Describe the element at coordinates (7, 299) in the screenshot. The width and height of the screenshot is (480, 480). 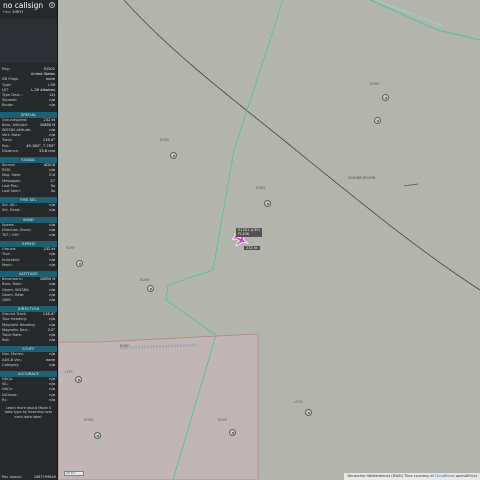
I see `row-label: QNH:` at that location.